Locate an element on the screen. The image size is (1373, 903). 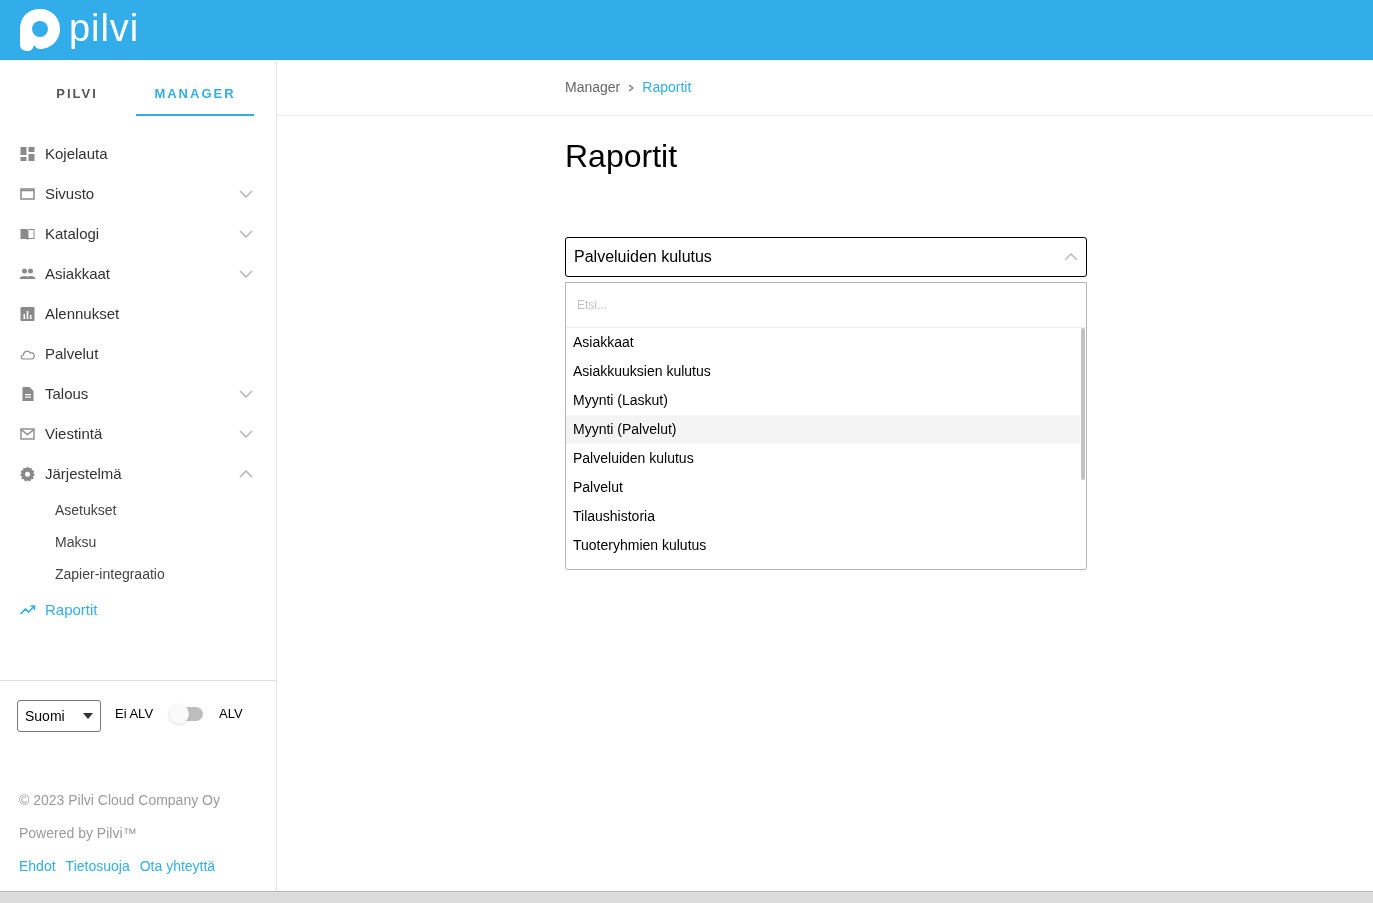
dropdown-option: Tuoteryhmien kulutus is located at coordinates (823, 545).